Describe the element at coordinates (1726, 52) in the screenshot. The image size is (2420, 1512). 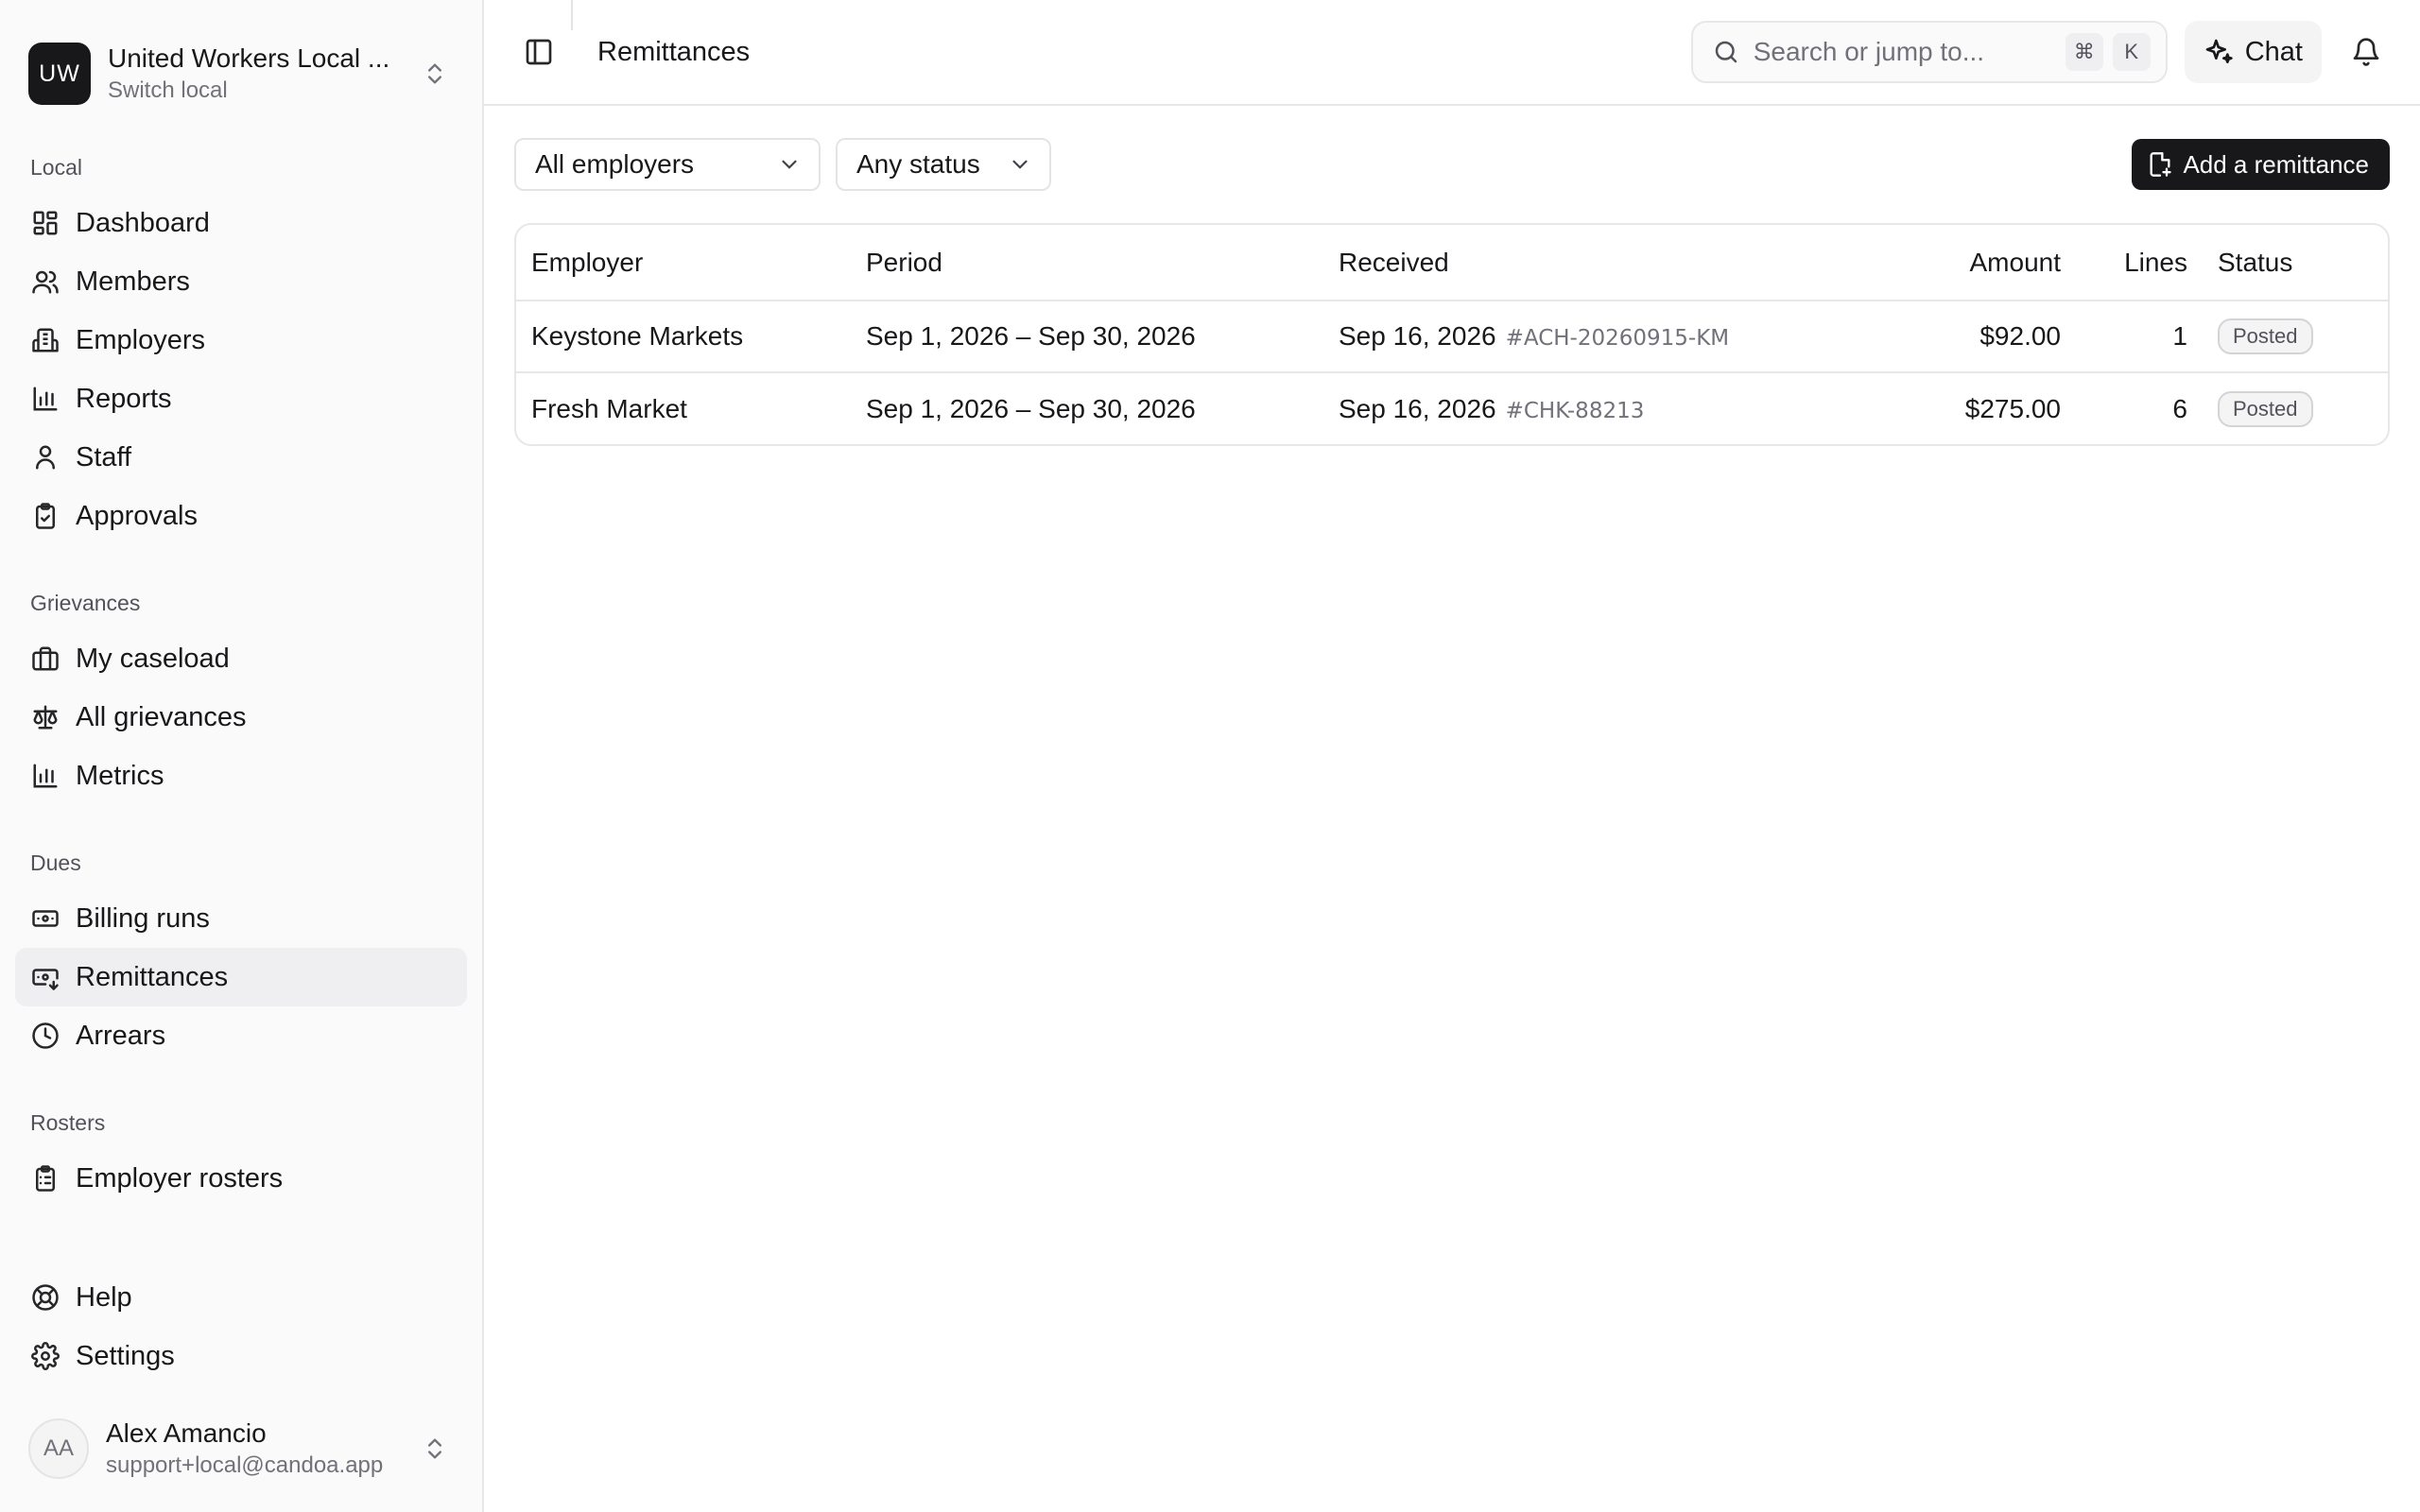
I see `search-icon` at that location.